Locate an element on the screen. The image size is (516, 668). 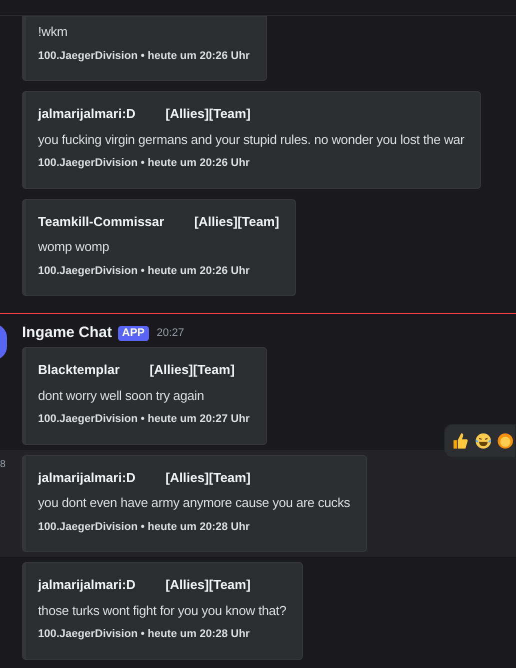
message-time: 20:27 is located at coordinates (170, 333).